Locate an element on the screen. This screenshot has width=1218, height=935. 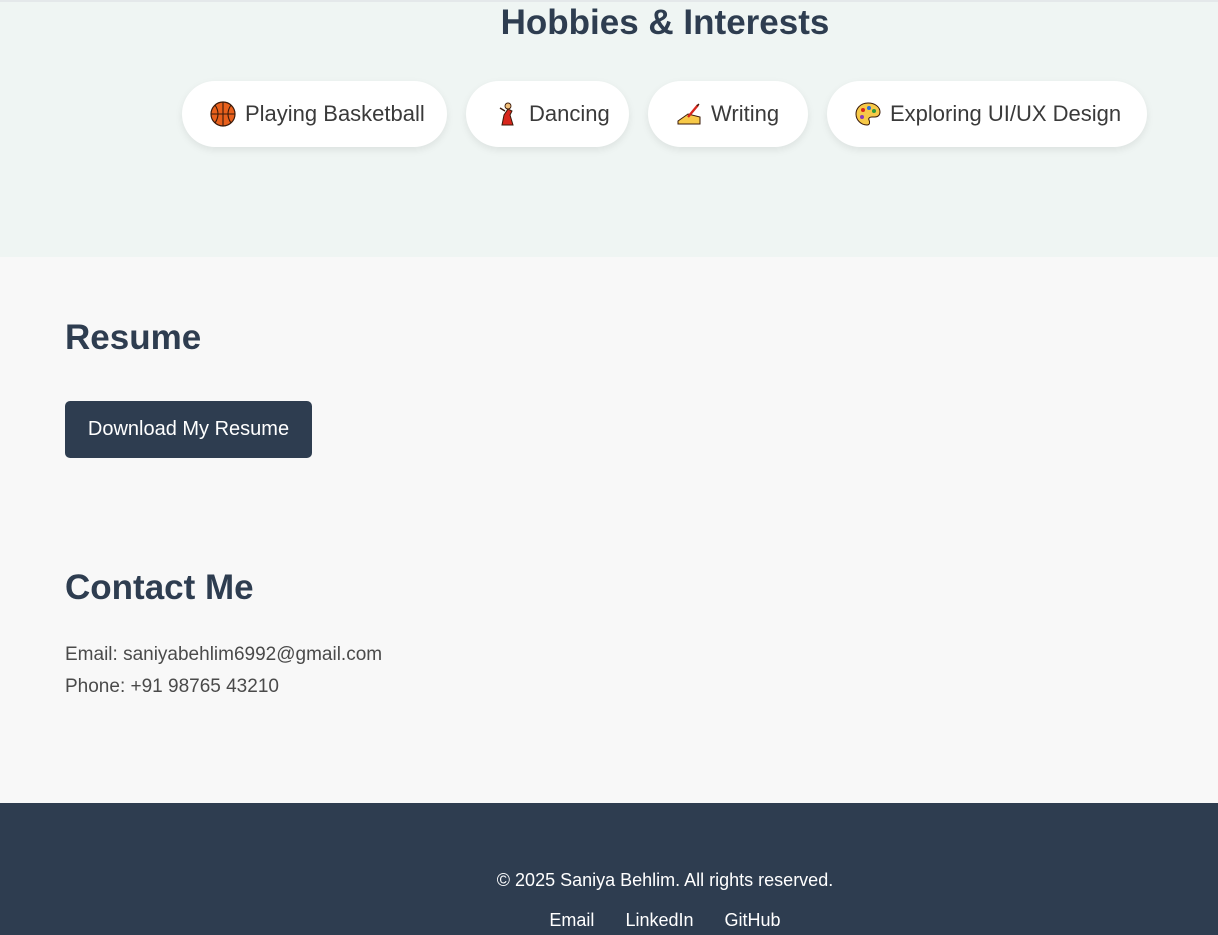
palette-icon is located at coordinates (868, 114).